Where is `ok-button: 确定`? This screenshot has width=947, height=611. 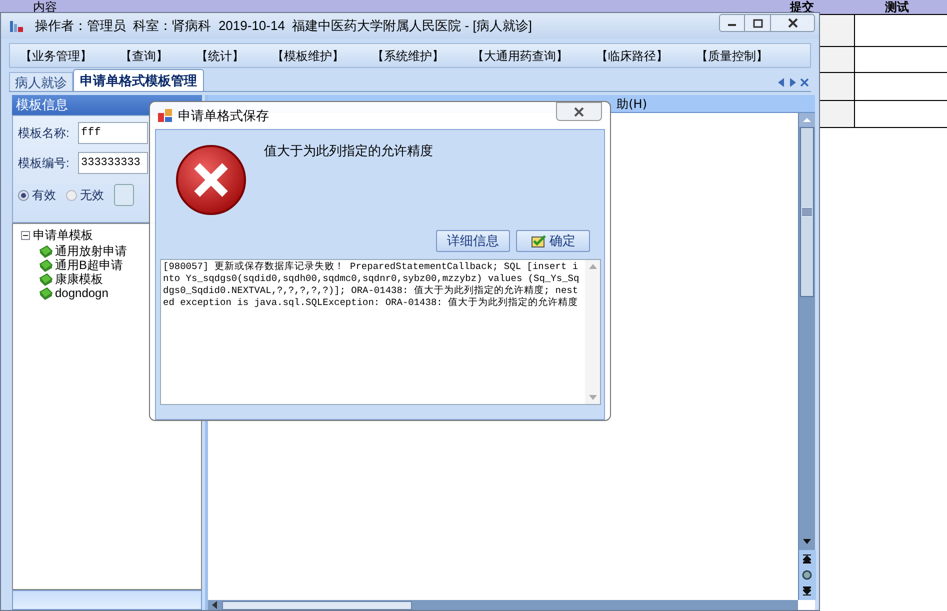
ok-button: 确定 is located at coordinates (553, 241).